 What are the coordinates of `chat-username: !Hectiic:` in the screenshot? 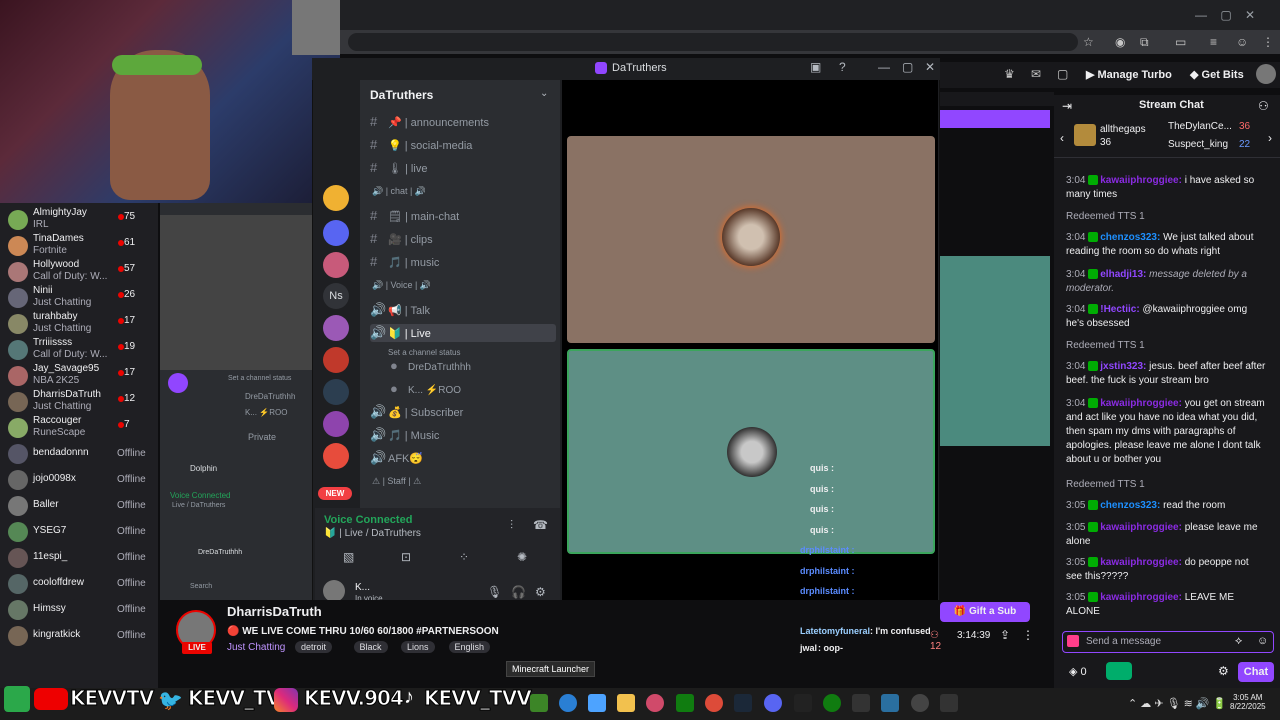 It's located at (1121, 309).